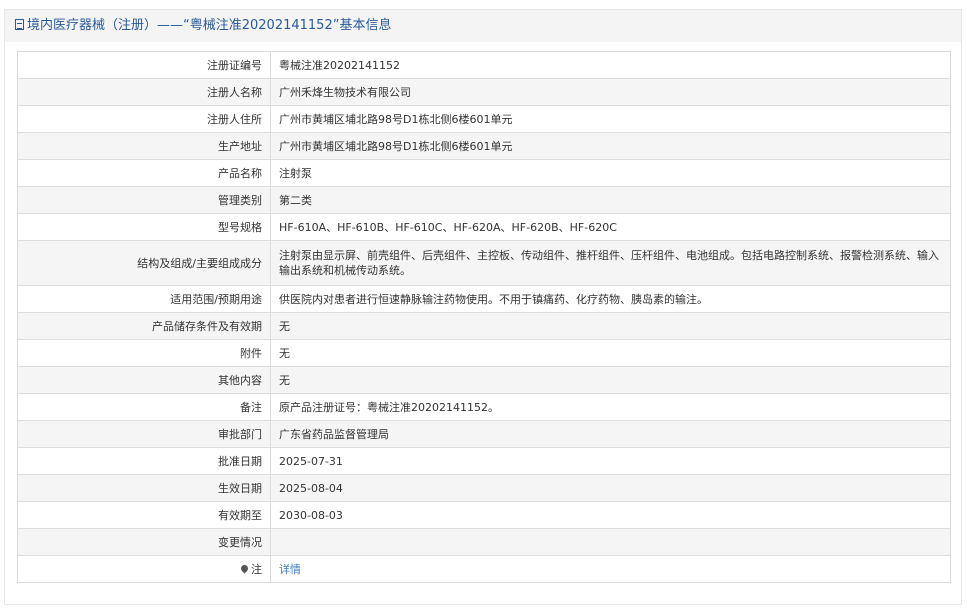 This screenshot has width=967, height=614. What do you see at coordinates (19, 24) in the screenshot?
I see `document-icon` at bounding box center [19, 24].